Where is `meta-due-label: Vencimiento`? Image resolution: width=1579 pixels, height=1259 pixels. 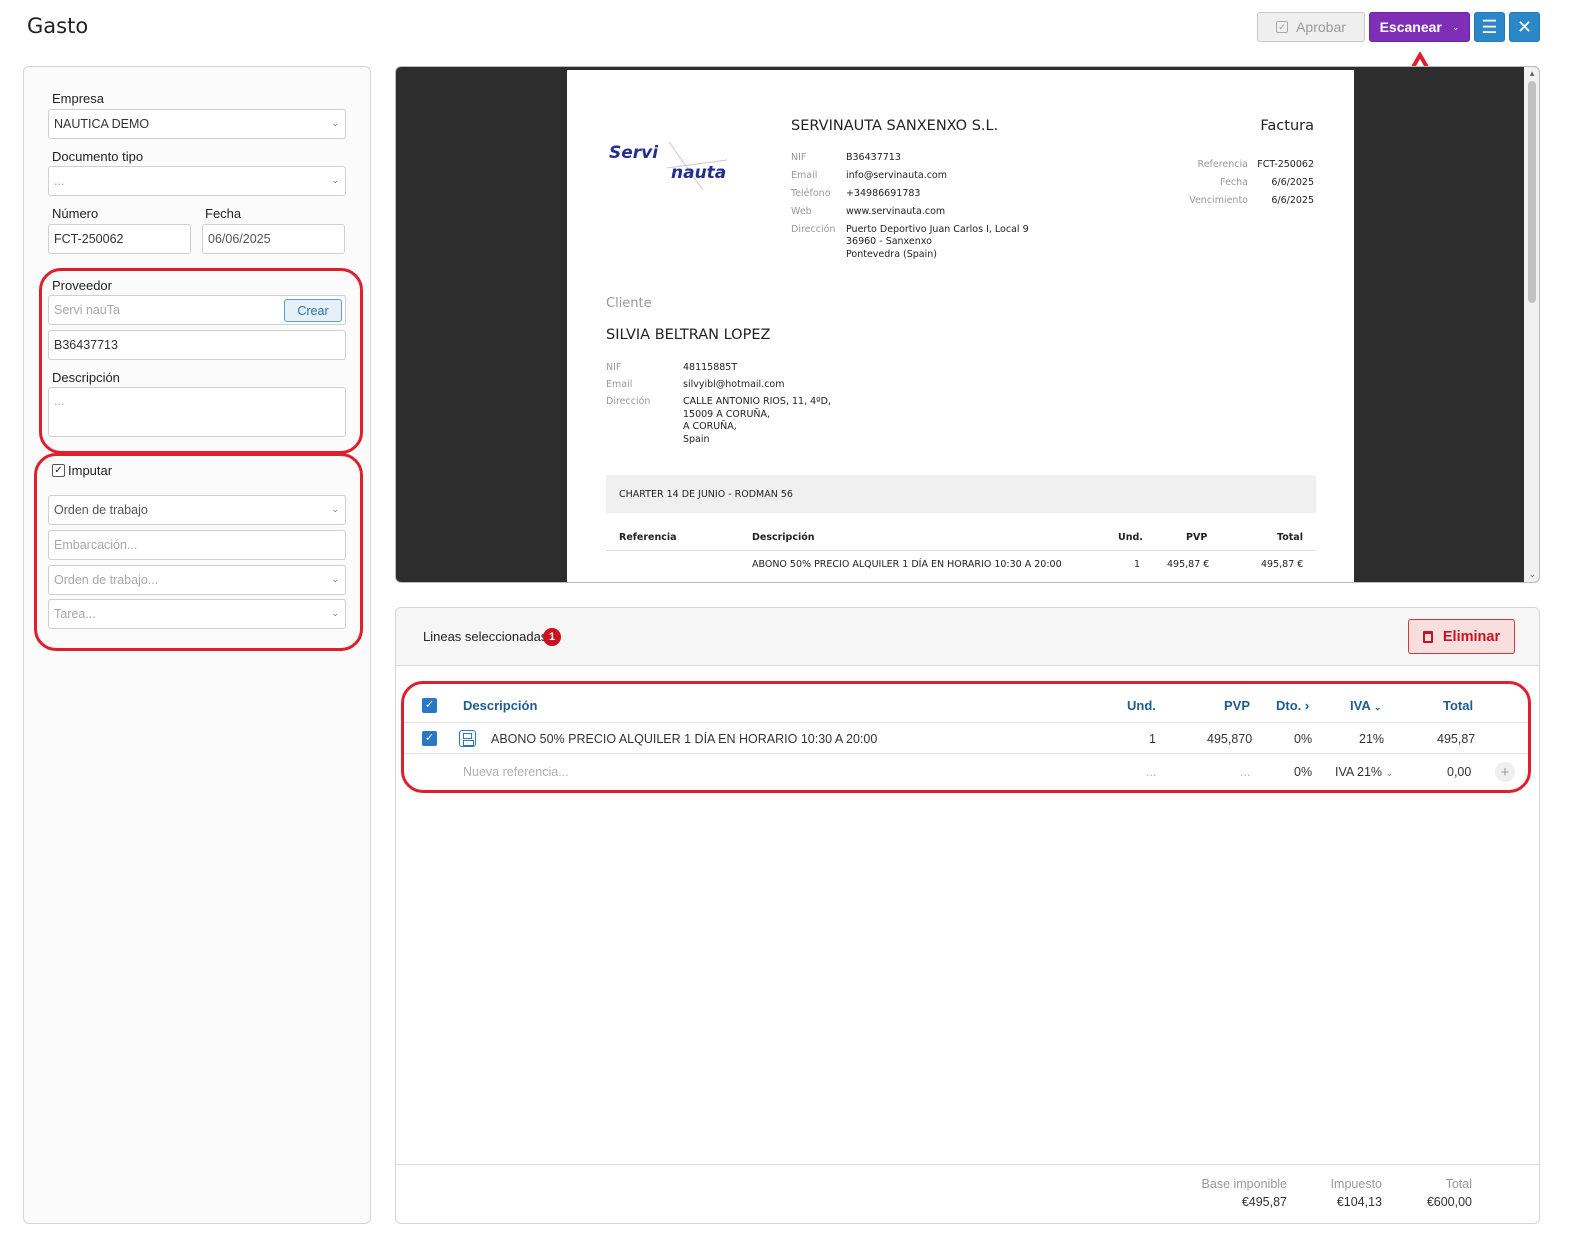 meta-due-label: Vencimiento is located at coordinates (1218, 200).